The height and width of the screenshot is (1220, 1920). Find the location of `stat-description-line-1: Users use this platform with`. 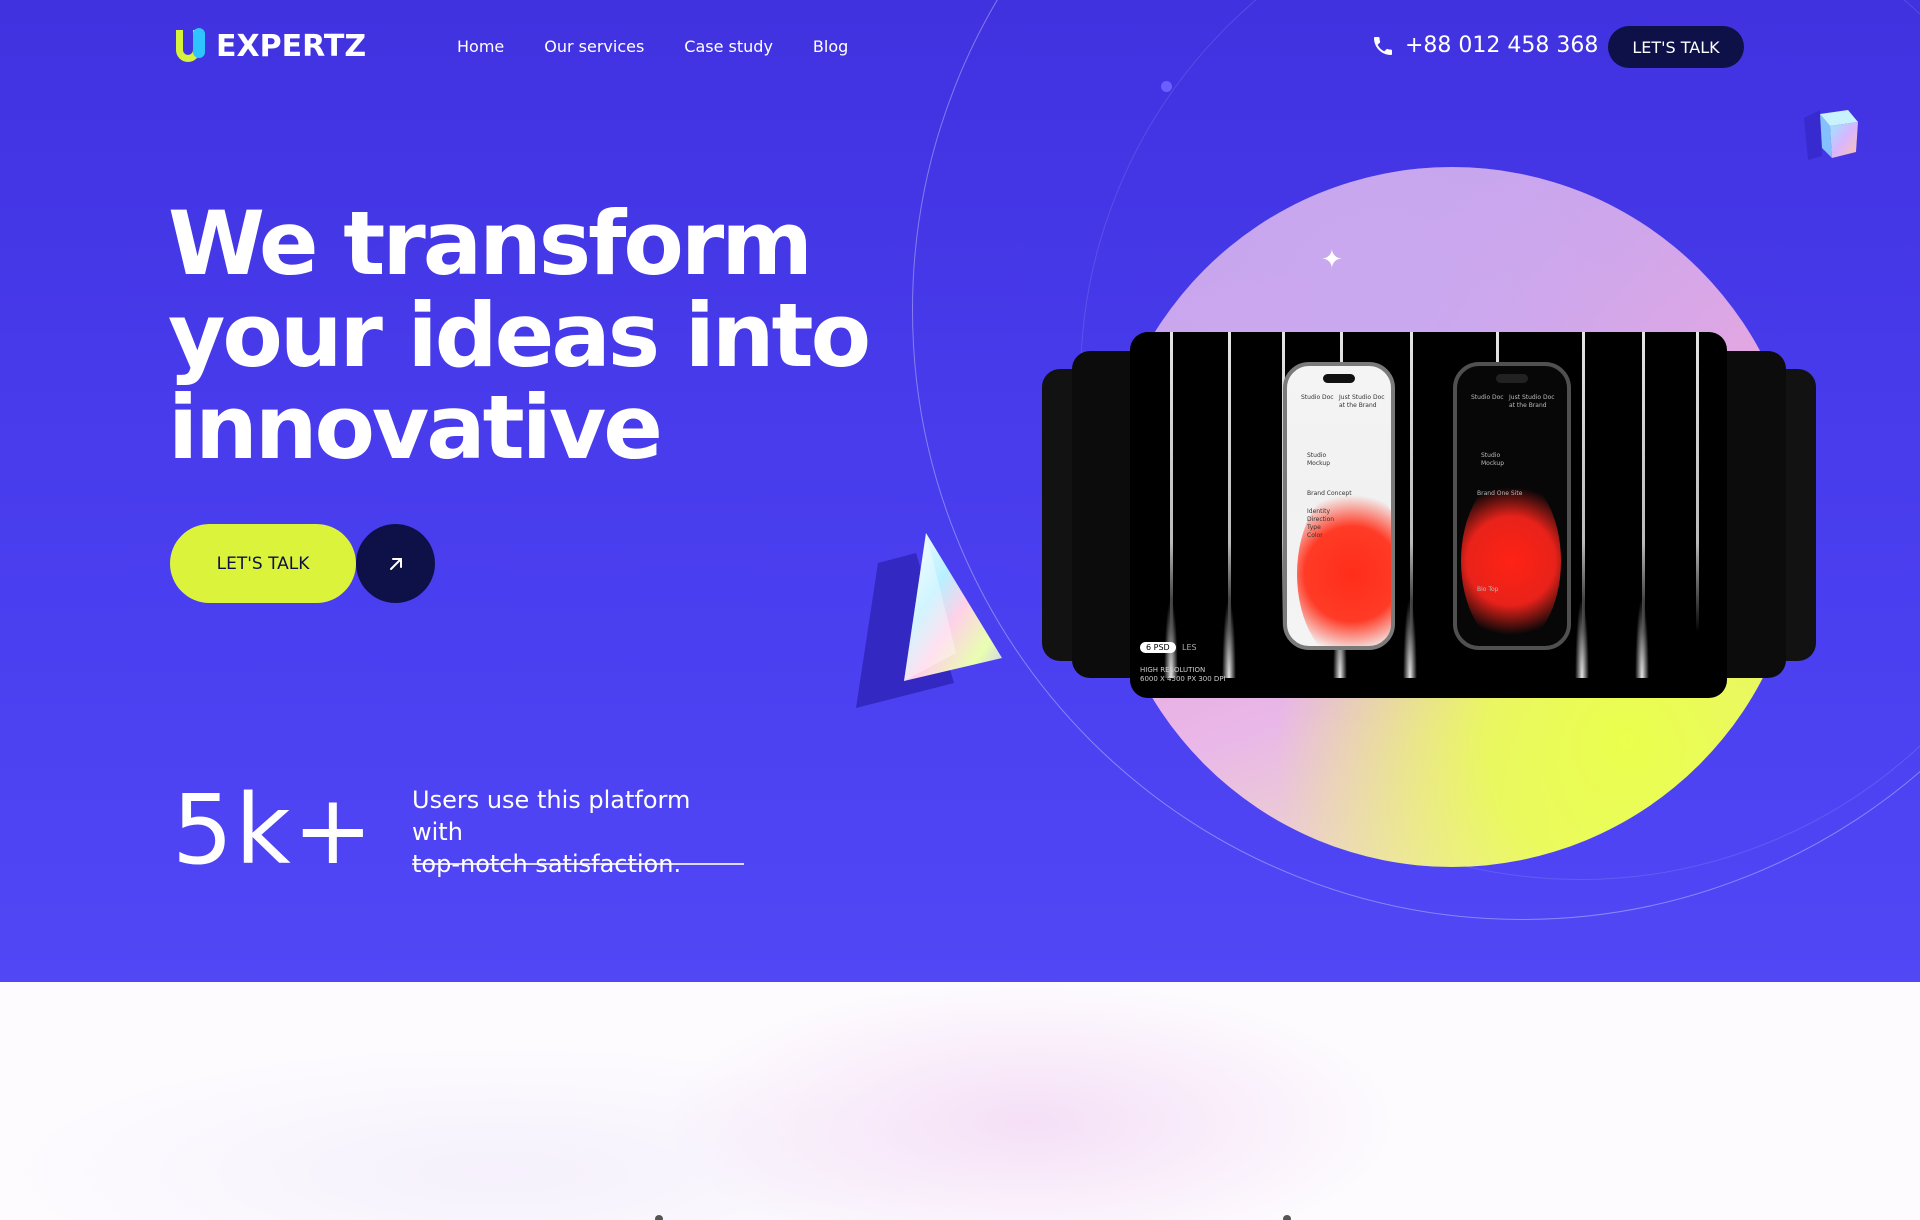

stat-description-line-1: Users use this platform with is located at coordinates (551, 816).